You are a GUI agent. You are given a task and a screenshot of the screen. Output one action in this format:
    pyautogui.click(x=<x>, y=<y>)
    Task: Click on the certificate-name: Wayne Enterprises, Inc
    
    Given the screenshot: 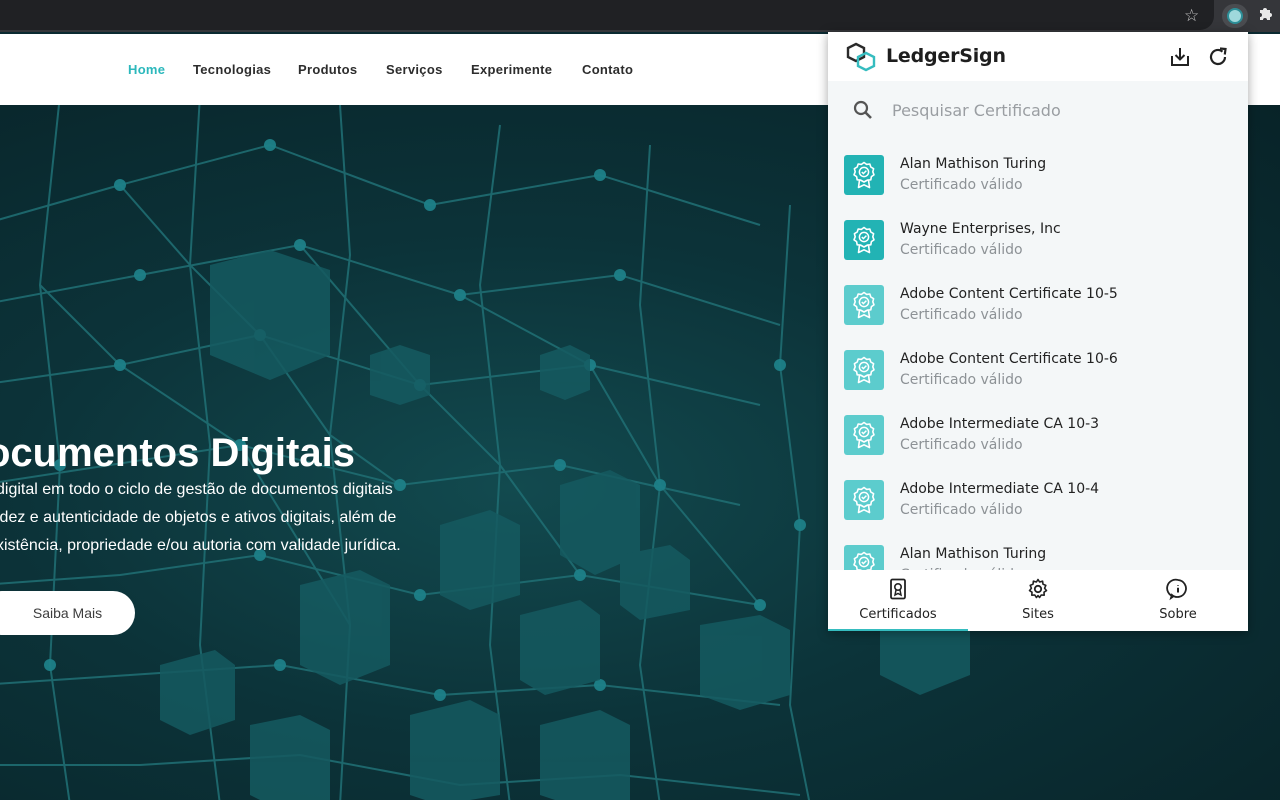 What is the action you would take?
    pyautogui.click(x=980, y=229)
    